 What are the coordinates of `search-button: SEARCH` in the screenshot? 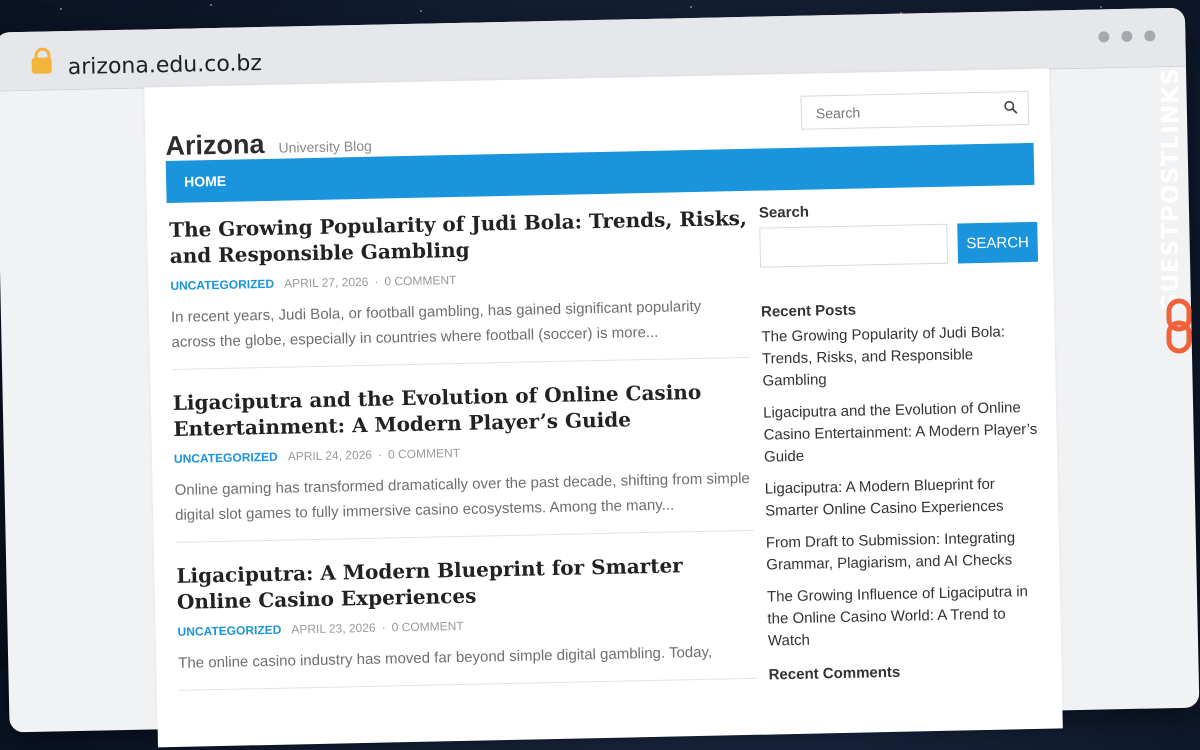 It's located at (998, 242).